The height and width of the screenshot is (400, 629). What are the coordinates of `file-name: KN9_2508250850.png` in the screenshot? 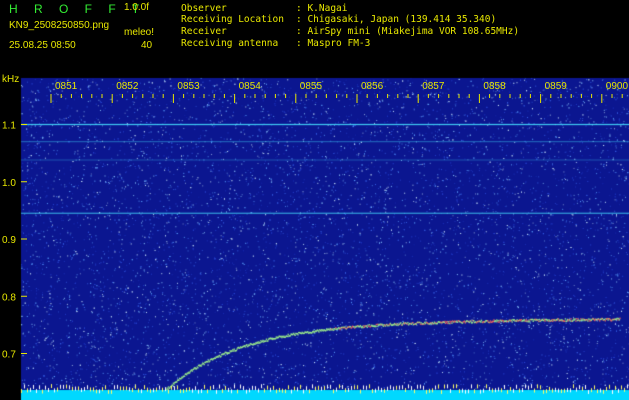 It's located at (59, 25).